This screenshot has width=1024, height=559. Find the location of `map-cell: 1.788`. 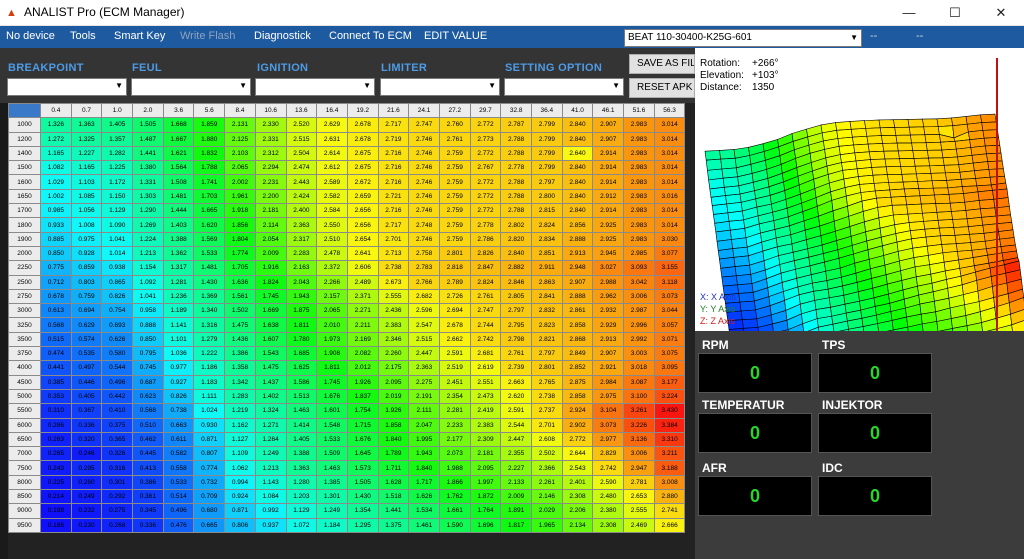

map-cell: 1.788 is located at coordinates (209, 168).